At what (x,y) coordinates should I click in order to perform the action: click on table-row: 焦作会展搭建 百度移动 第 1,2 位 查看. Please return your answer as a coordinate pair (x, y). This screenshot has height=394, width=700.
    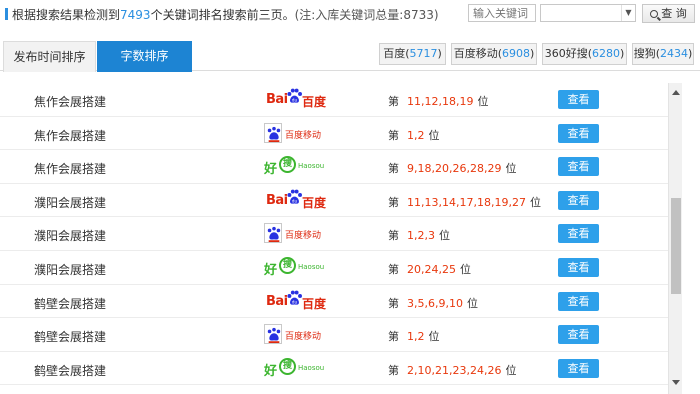
    Looking at the image, I should click on (334, 134).